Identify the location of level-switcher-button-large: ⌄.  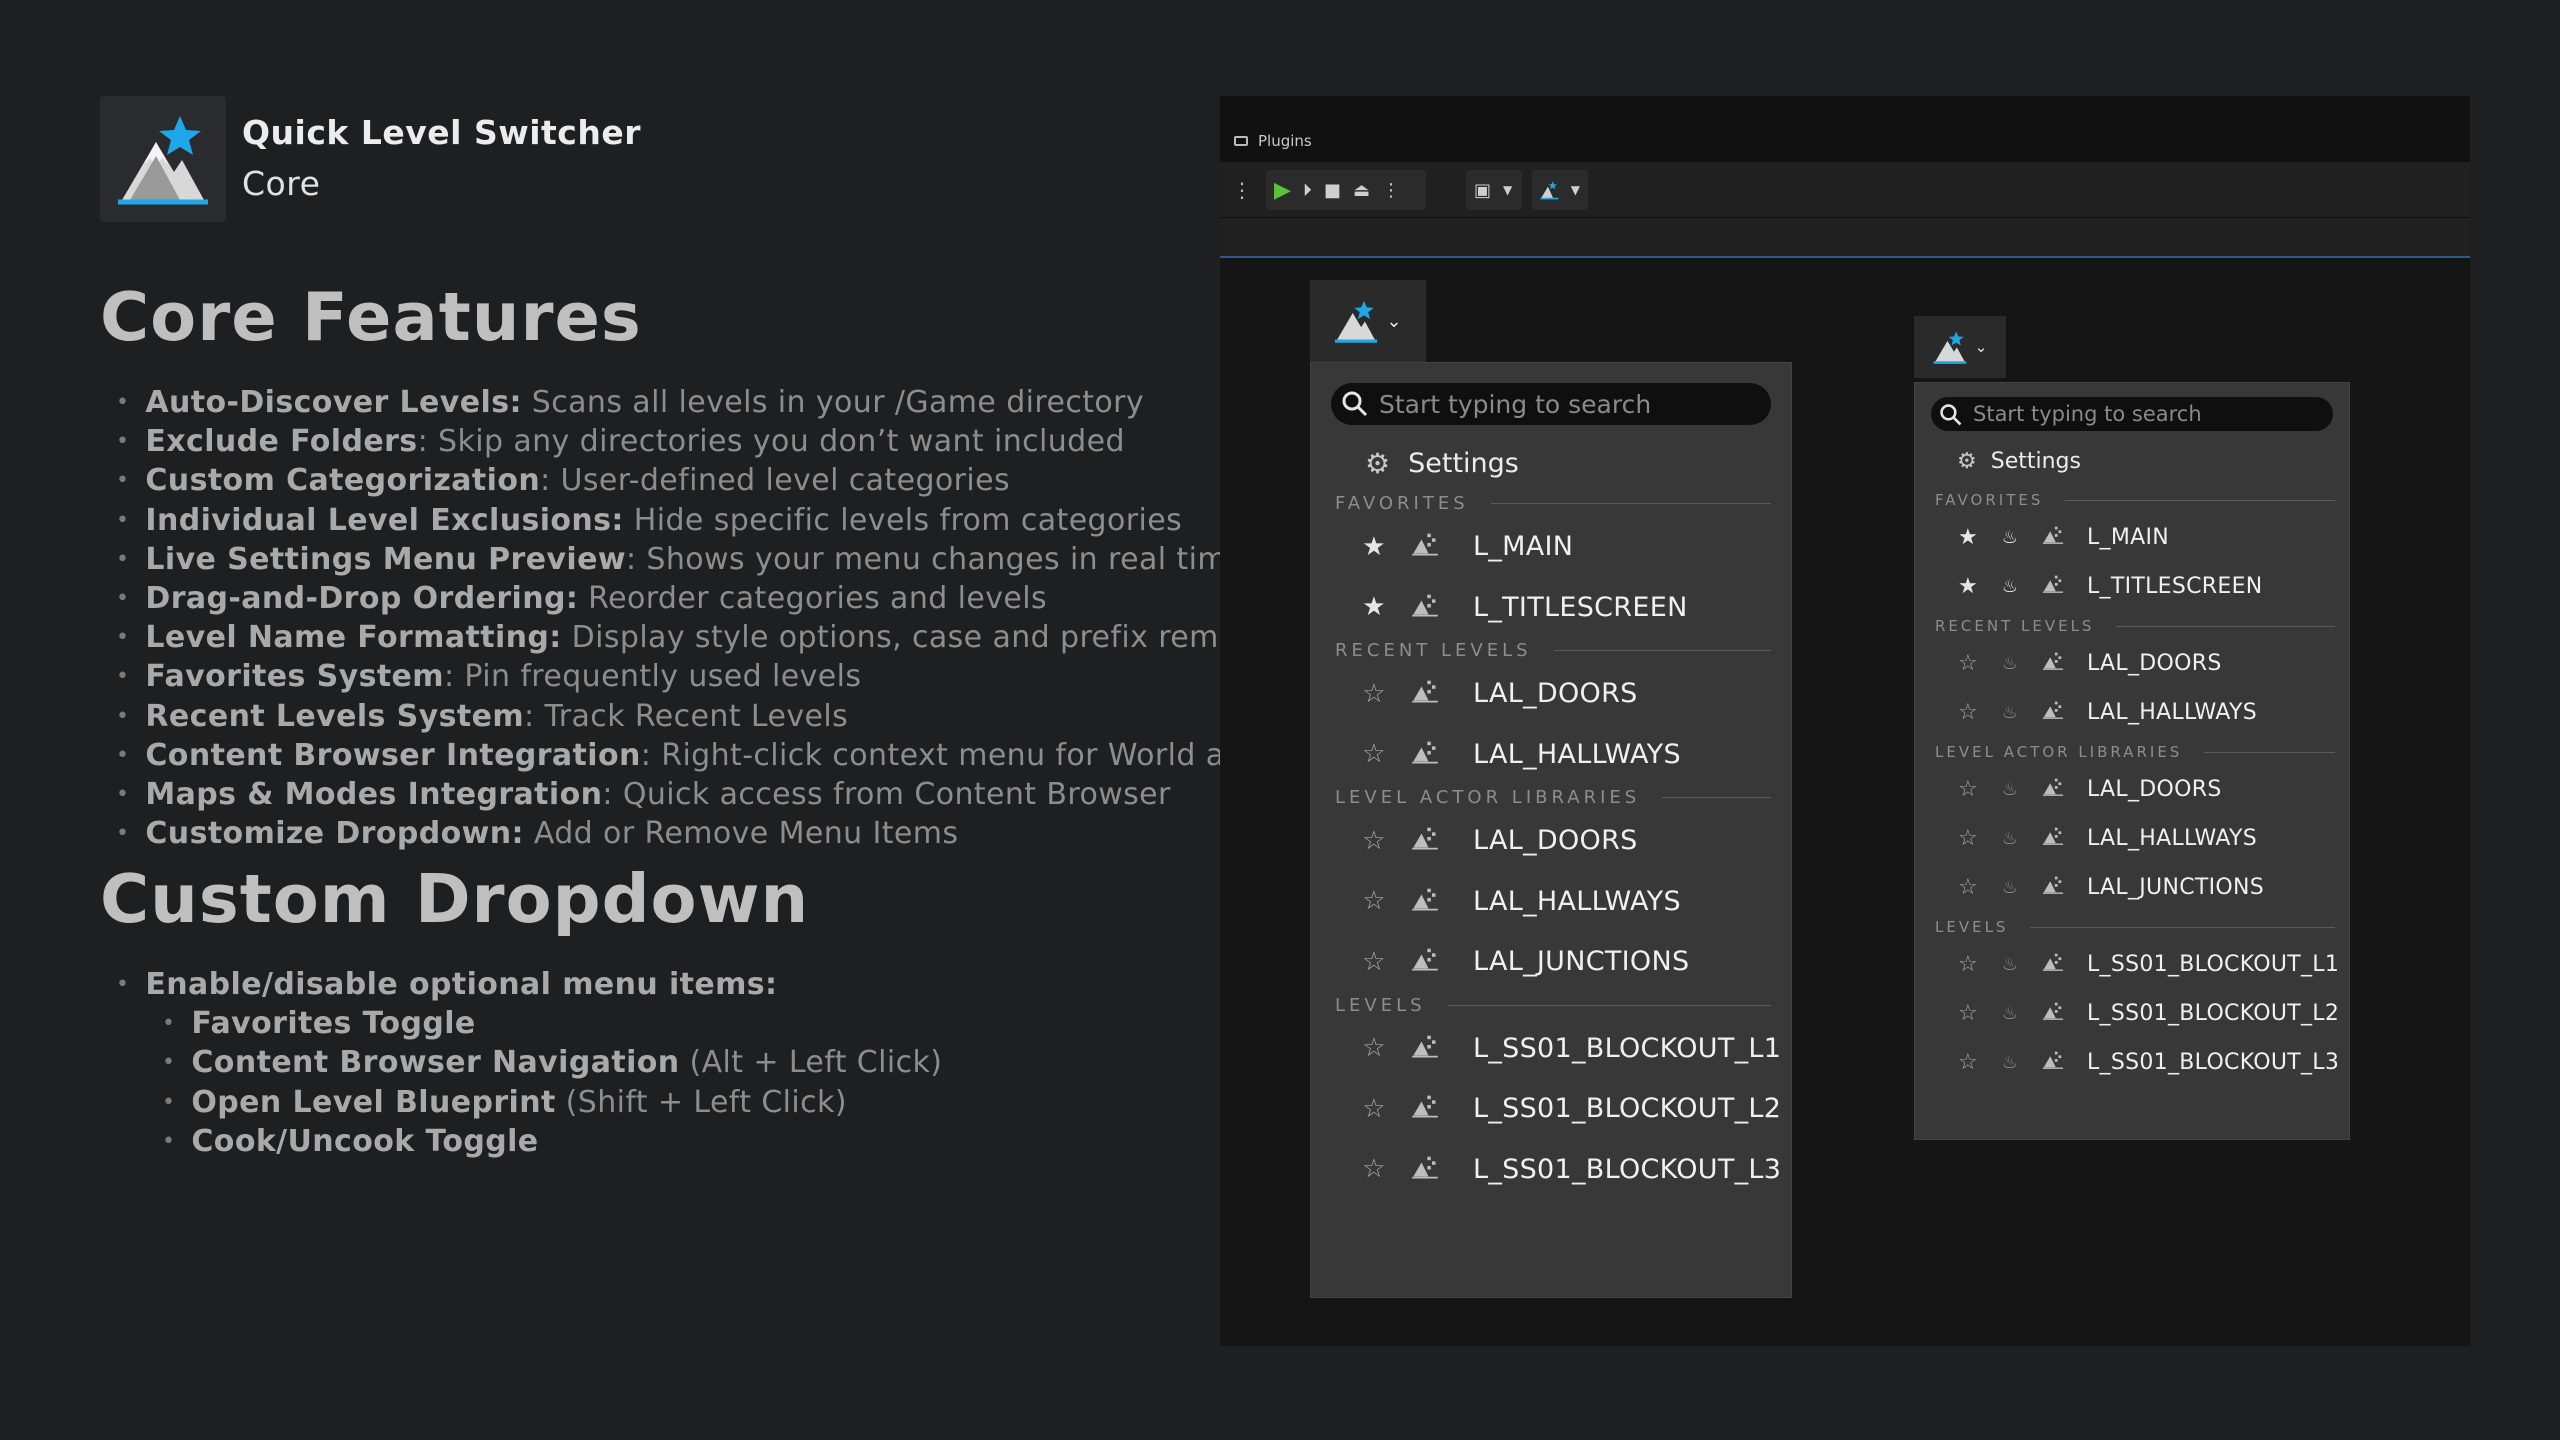
(1368, 321).